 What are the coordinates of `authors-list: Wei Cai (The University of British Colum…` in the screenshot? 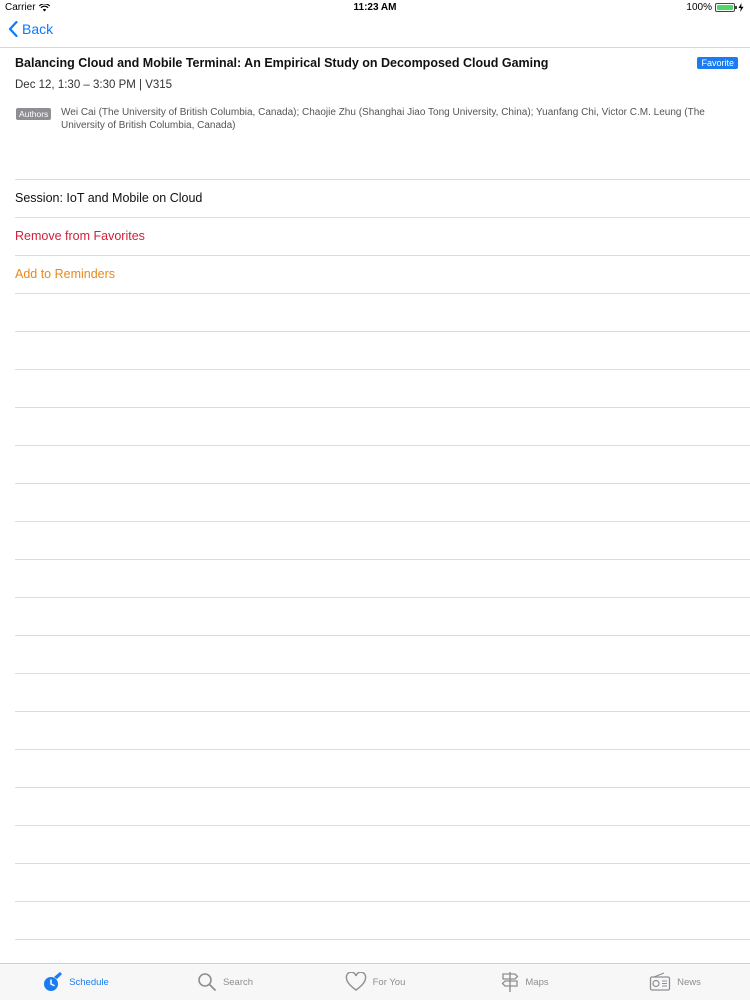 It's located at (383, 119).